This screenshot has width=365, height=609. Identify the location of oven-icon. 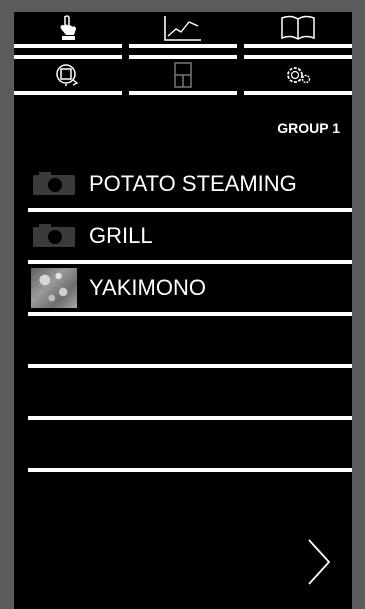
(183, 75).